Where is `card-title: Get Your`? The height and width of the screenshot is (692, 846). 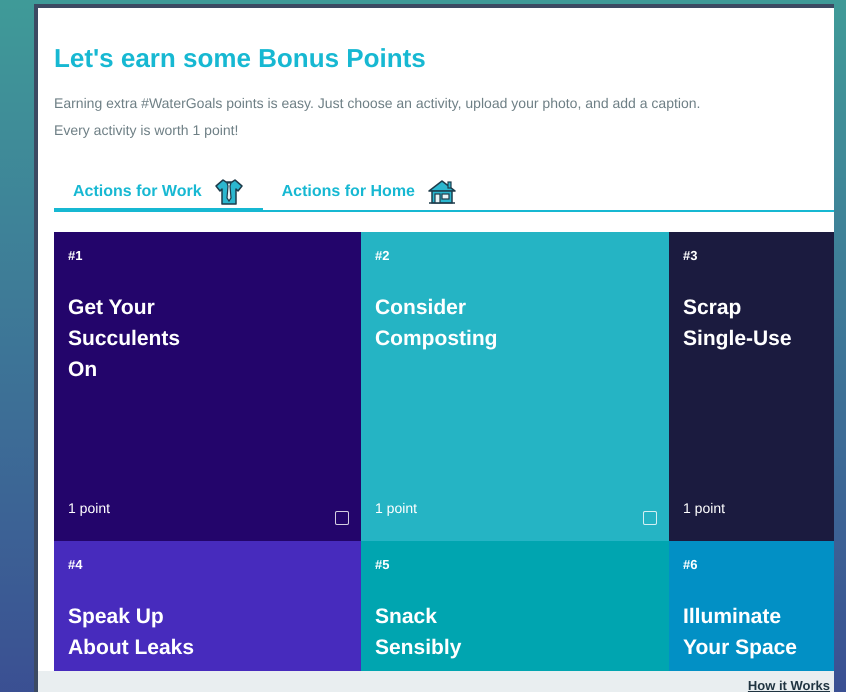 card-title: Get Your is located at coordinates (112, 307).